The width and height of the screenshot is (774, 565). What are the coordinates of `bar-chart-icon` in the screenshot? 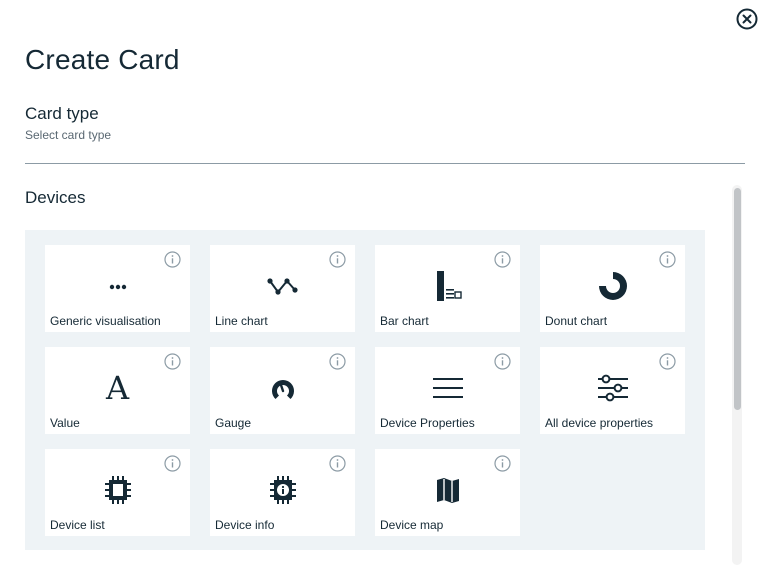 It's located at (448, 286).